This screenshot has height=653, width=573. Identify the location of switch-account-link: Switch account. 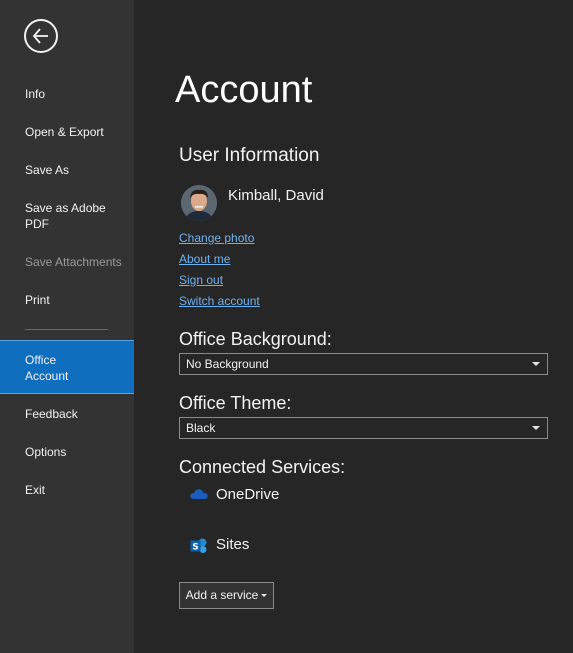
(219, 301).